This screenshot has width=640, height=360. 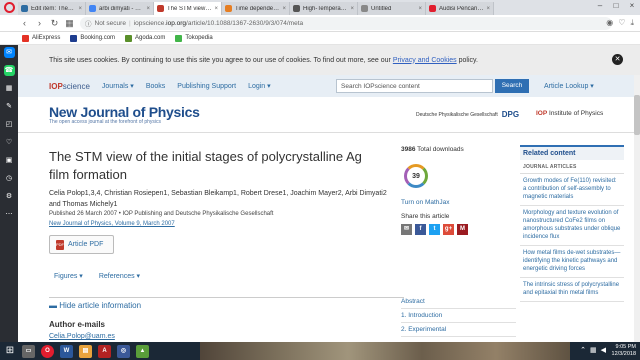 I want to click on figures-dropdown: Figures ▾, so click(x=68, y=276).